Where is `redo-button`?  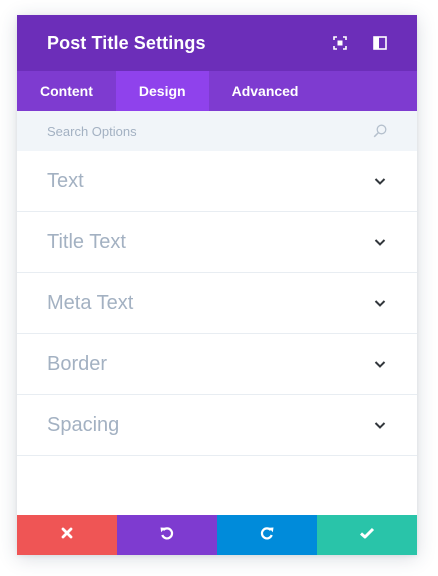 redo-button is located at coordinates (267, 535).